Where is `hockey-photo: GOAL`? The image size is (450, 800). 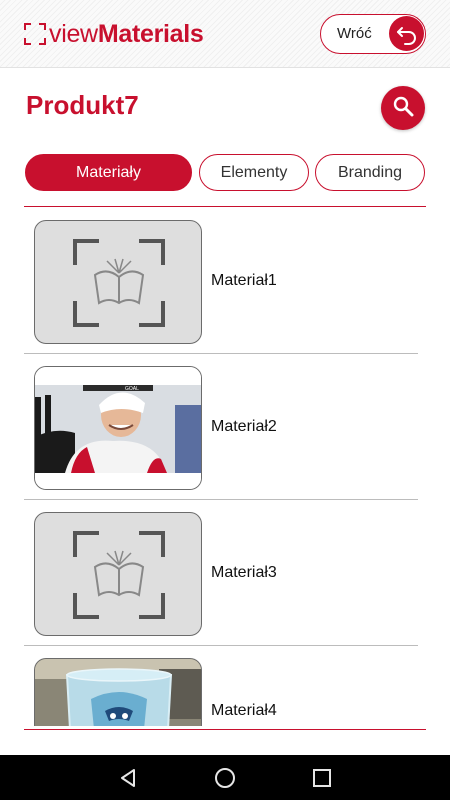 hockey-photo: GOAL is located at coordinates (118, 428).